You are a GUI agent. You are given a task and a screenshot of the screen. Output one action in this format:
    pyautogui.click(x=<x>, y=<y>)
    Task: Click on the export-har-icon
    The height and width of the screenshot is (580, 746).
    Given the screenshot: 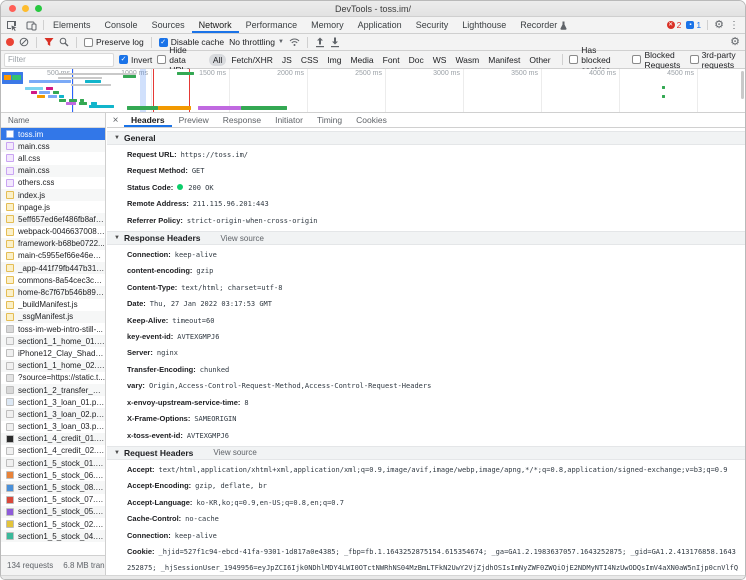 What is the action you would take?
    pyautogui.click(x=335, y=42)
    